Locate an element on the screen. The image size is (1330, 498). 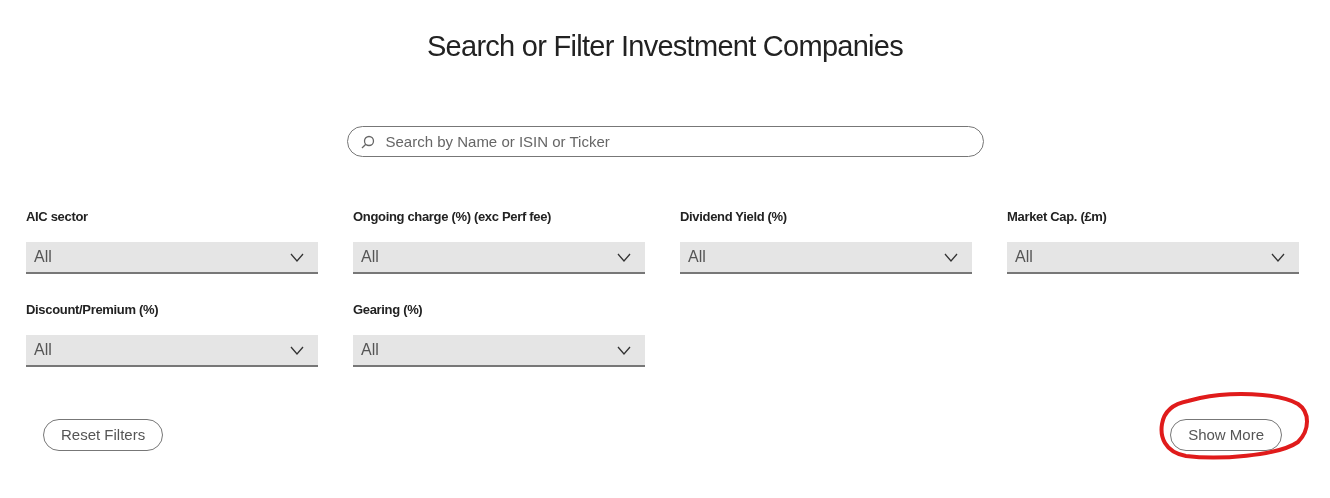
filter-label: Gearing (%) is located at coordinates (388, 310).